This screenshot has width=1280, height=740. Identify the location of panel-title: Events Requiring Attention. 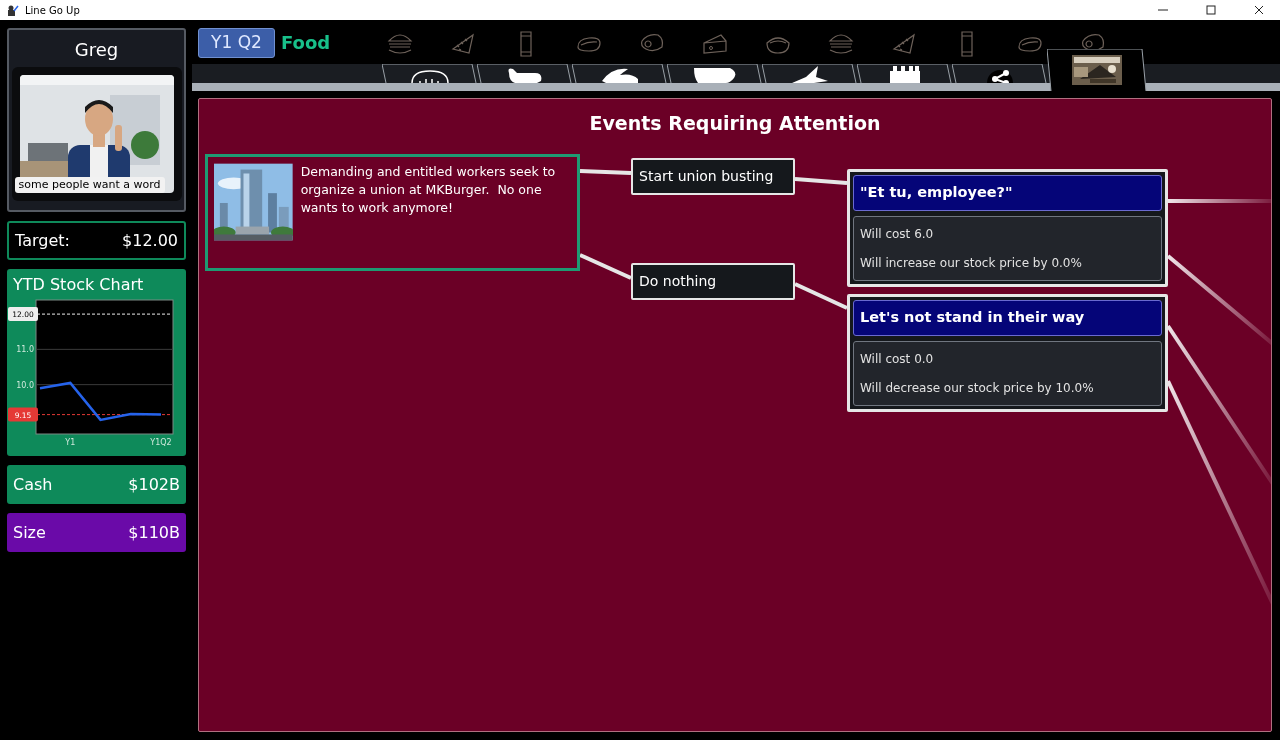
(735, 123).